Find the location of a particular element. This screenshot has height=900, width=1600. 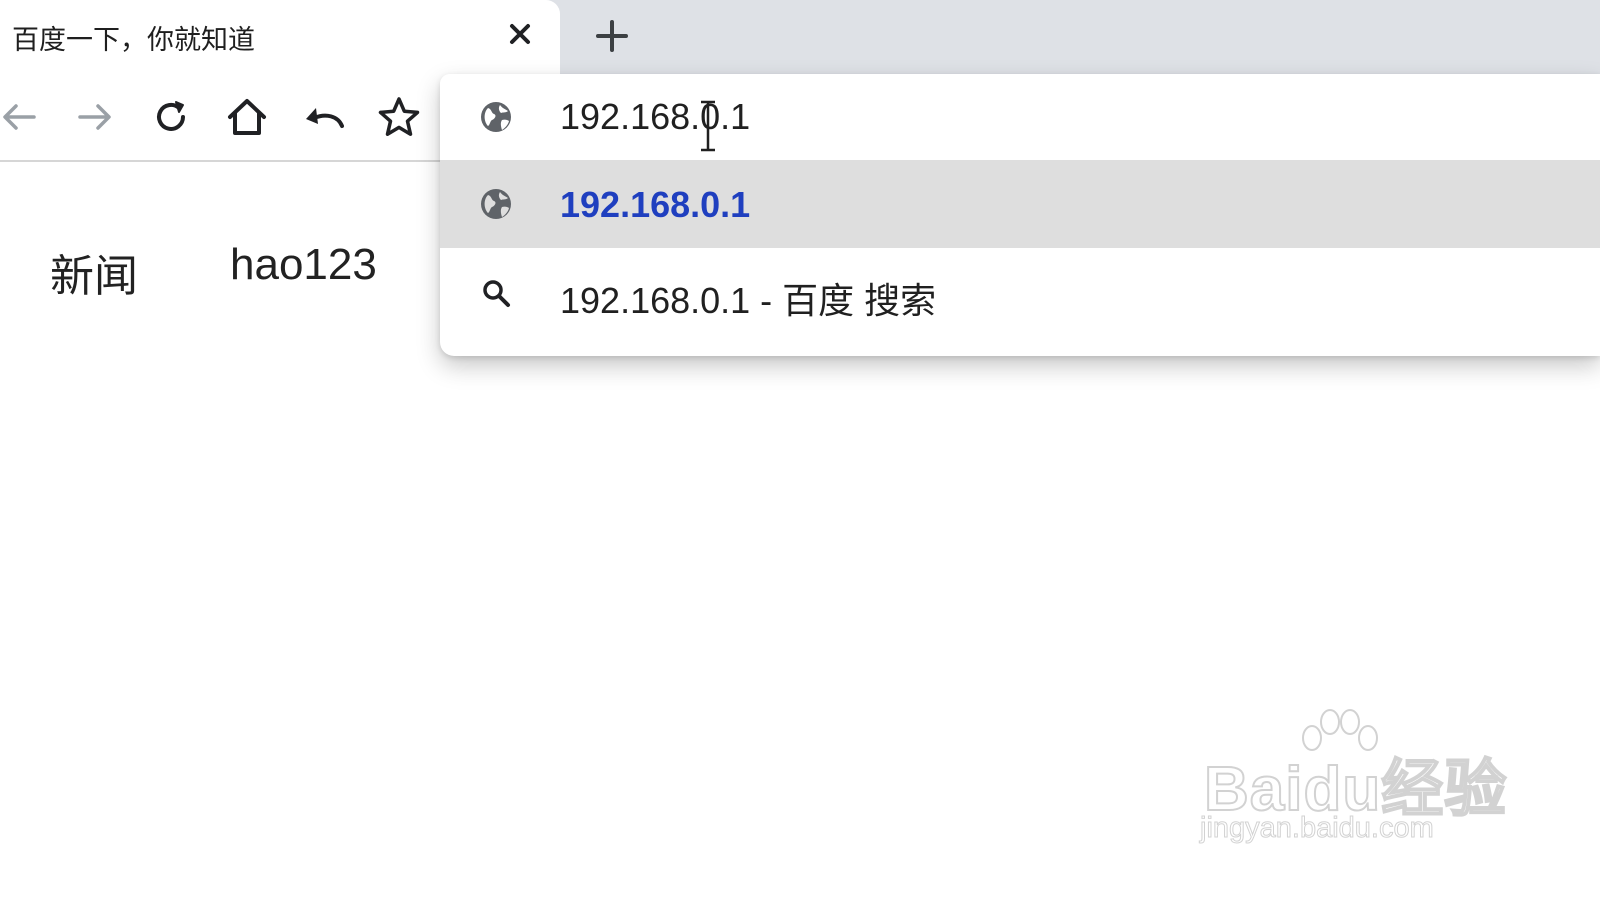

search-icon is located at coordinates (496, 294).